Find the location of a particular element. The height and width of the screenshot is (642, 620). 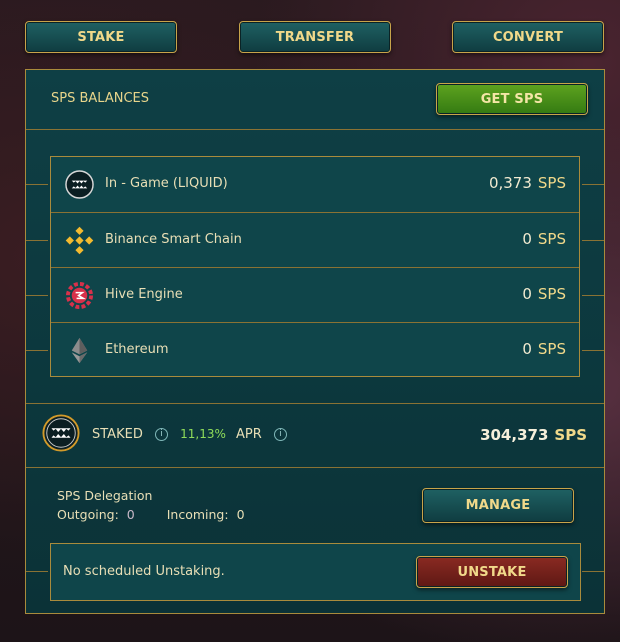

balance-label: Binance Smart Chain is located at coordinates (173, 239).